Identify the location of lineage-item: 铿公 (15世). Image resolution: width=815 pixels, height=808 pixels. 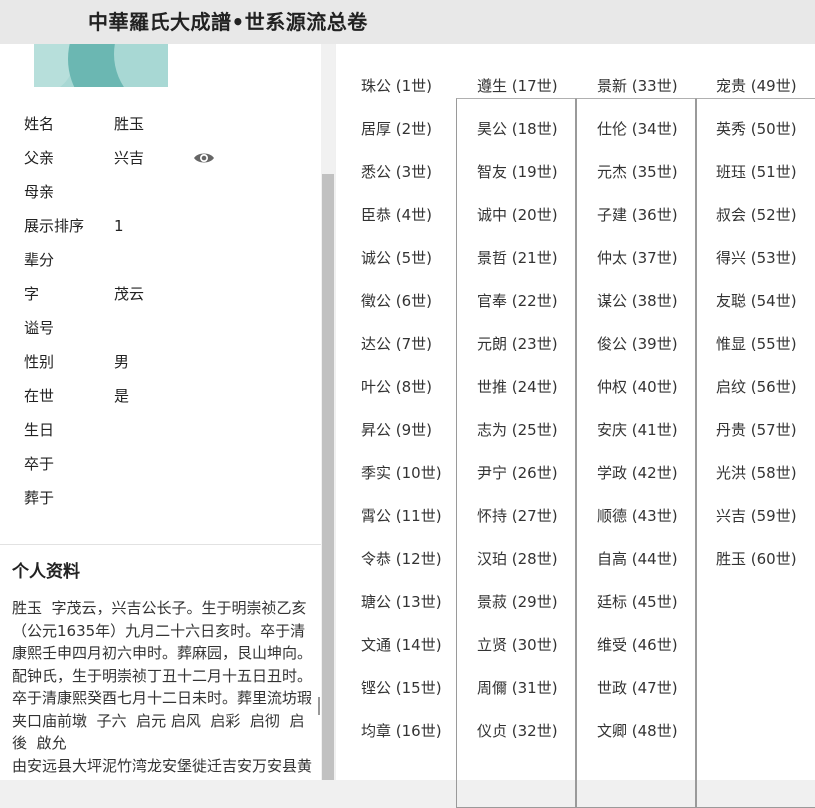
(401, 688).